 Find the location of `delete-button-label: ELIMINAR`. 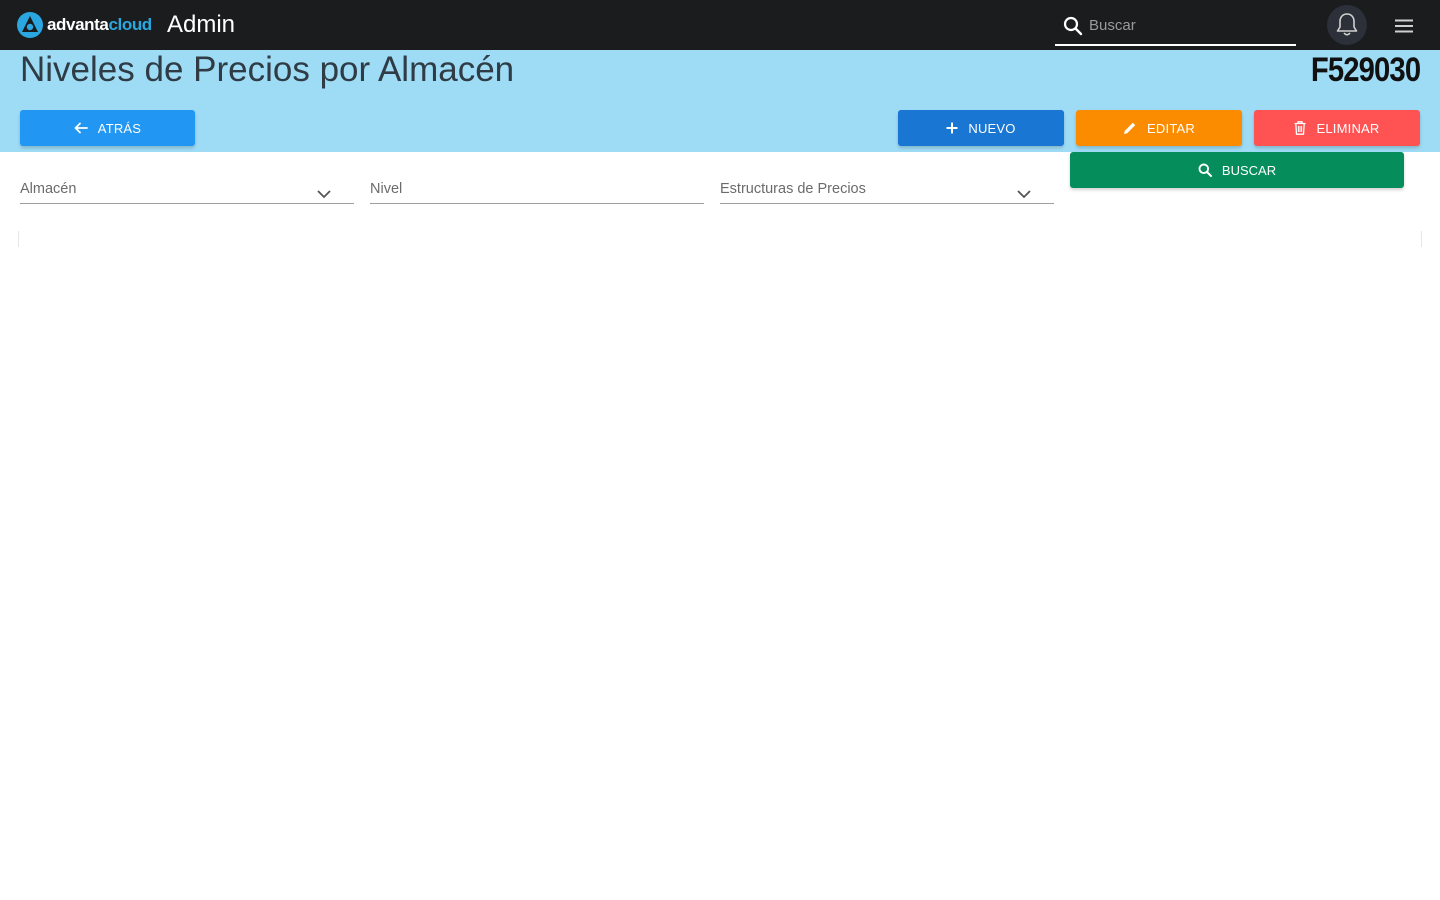

delete-button-label: ELIMINAR is located at coordinates (1348, 128).